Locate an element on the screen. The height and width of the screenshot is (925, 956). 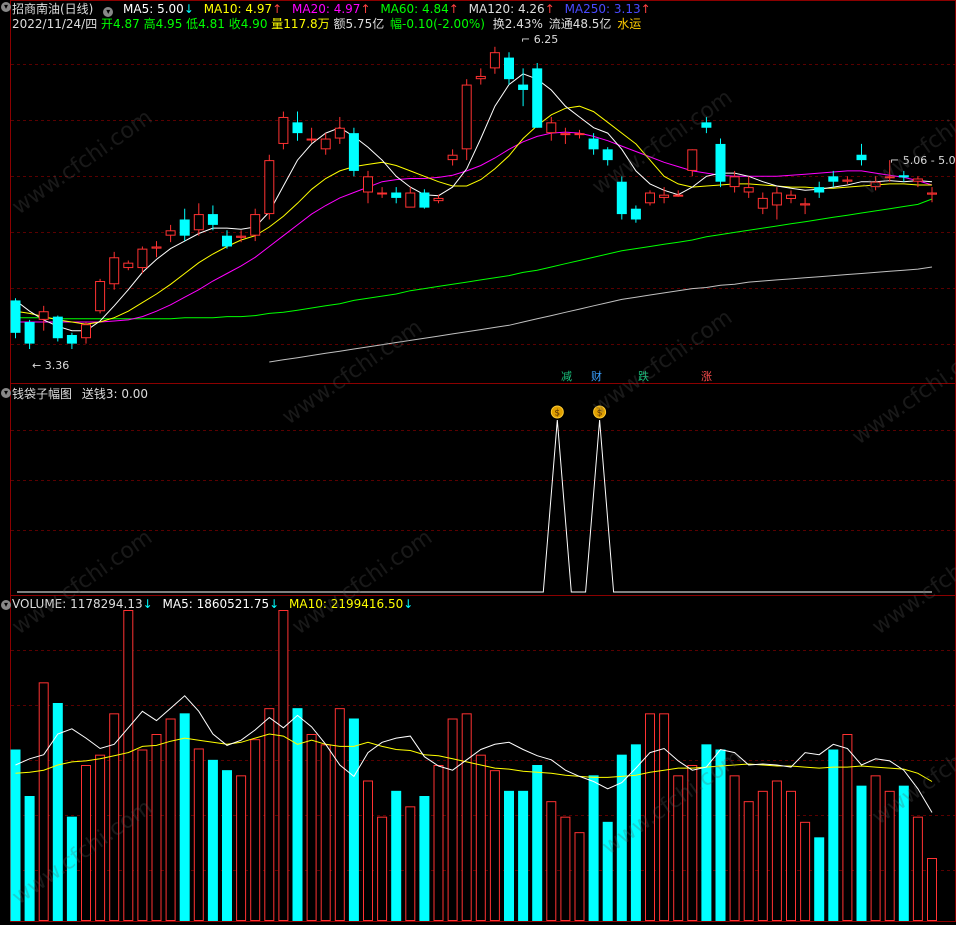
money-bag-symbol-0: $ is located at coordinates (557, 414).